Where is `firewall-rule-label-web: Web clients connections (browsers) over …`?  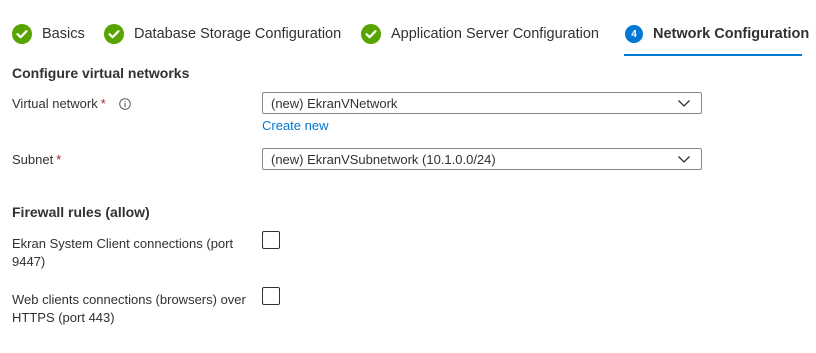
firewall-rule-label-web: Web clients connections (browsers) over … is located at coordinates (132, 309).